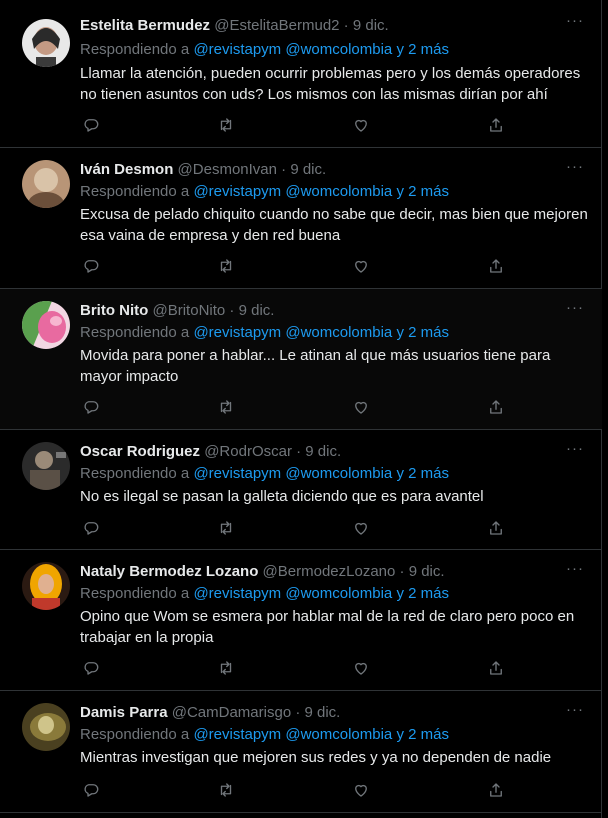 This screenshot has height=818, width=608. What do you see at coordinates (227, 169) in the screenshot?
I see `author-handle: @DesmonIvan` at bounding box center [227, 169].